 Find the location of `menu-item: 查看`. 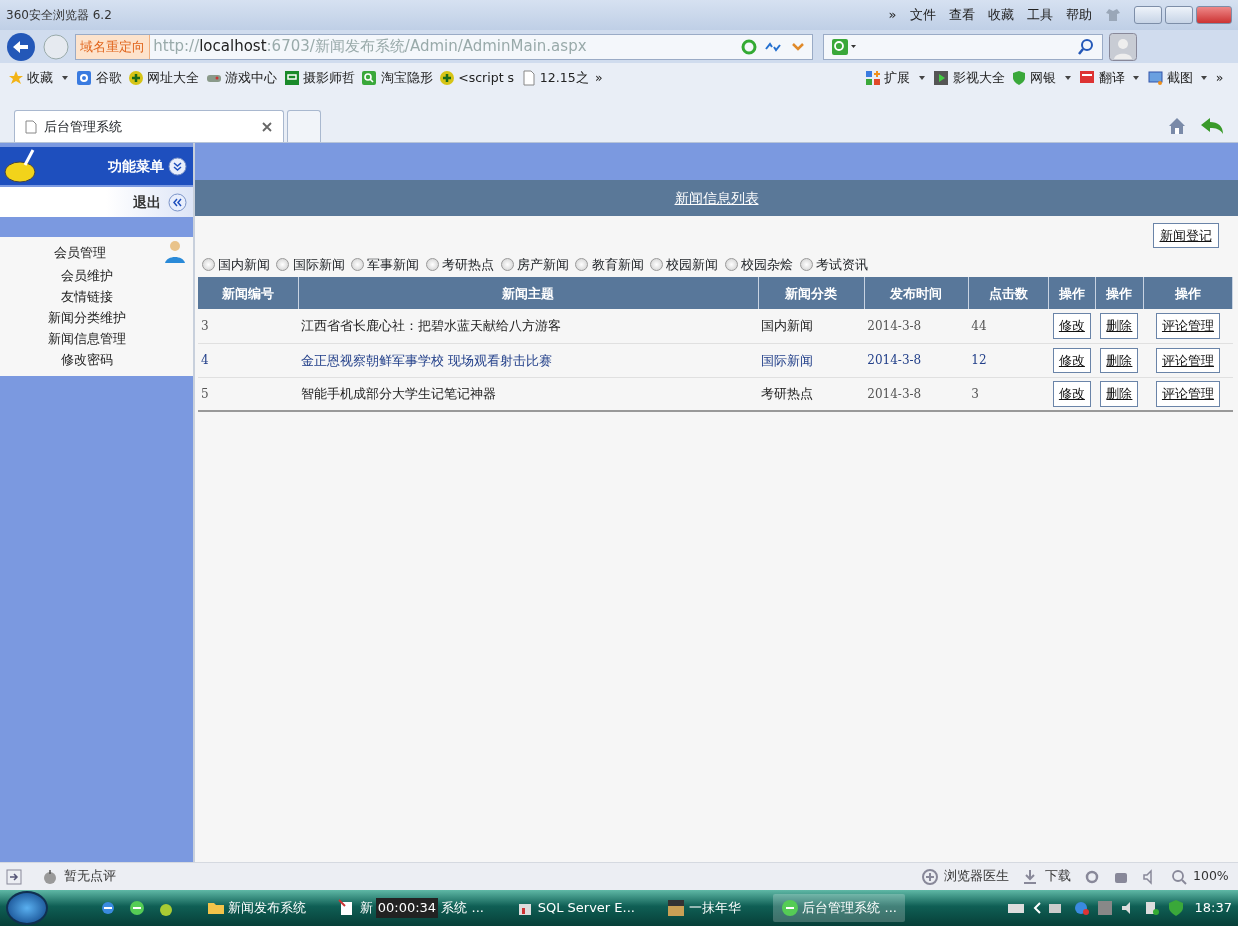

menu-item: 查看 is located at coordinates (961, 15).